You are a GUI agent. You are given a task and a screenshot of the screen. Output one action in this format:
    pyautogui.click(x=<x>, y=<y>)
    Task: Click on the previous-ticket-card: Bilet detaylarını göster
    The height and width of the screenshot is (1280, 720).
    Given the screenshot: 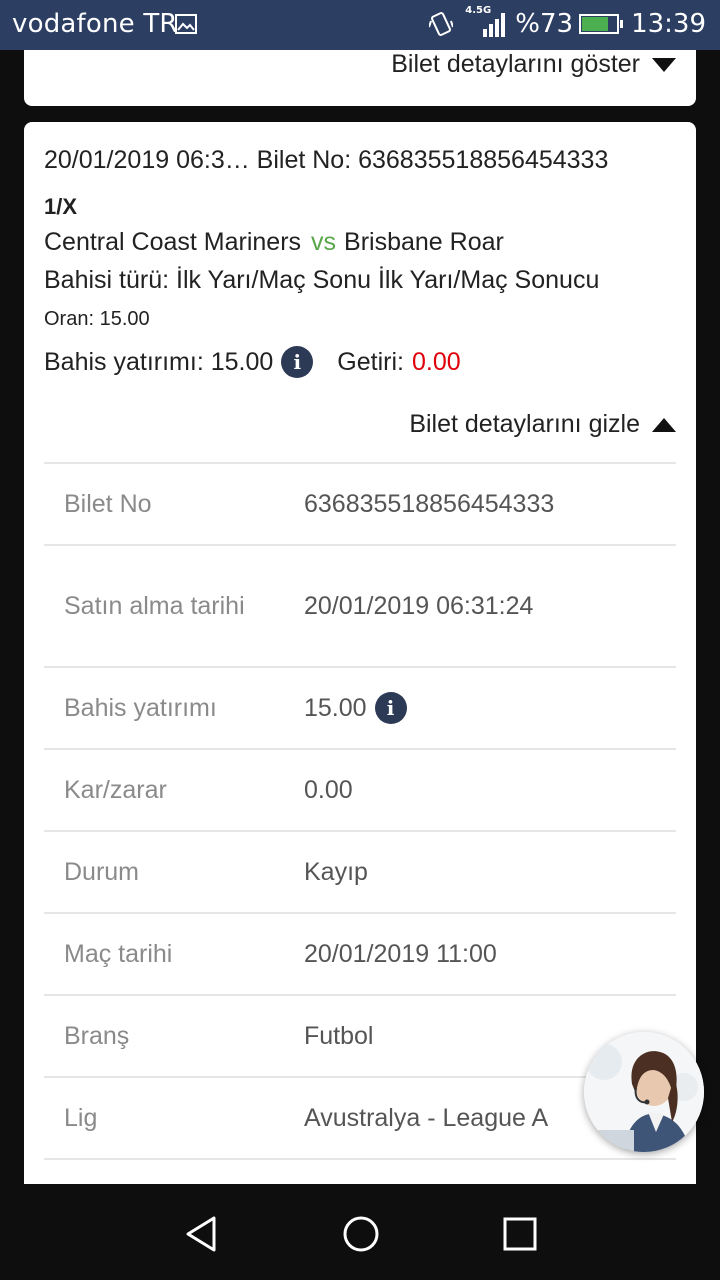 What is the action you would take?
    pyautogui.click(x=360, y=78)
    